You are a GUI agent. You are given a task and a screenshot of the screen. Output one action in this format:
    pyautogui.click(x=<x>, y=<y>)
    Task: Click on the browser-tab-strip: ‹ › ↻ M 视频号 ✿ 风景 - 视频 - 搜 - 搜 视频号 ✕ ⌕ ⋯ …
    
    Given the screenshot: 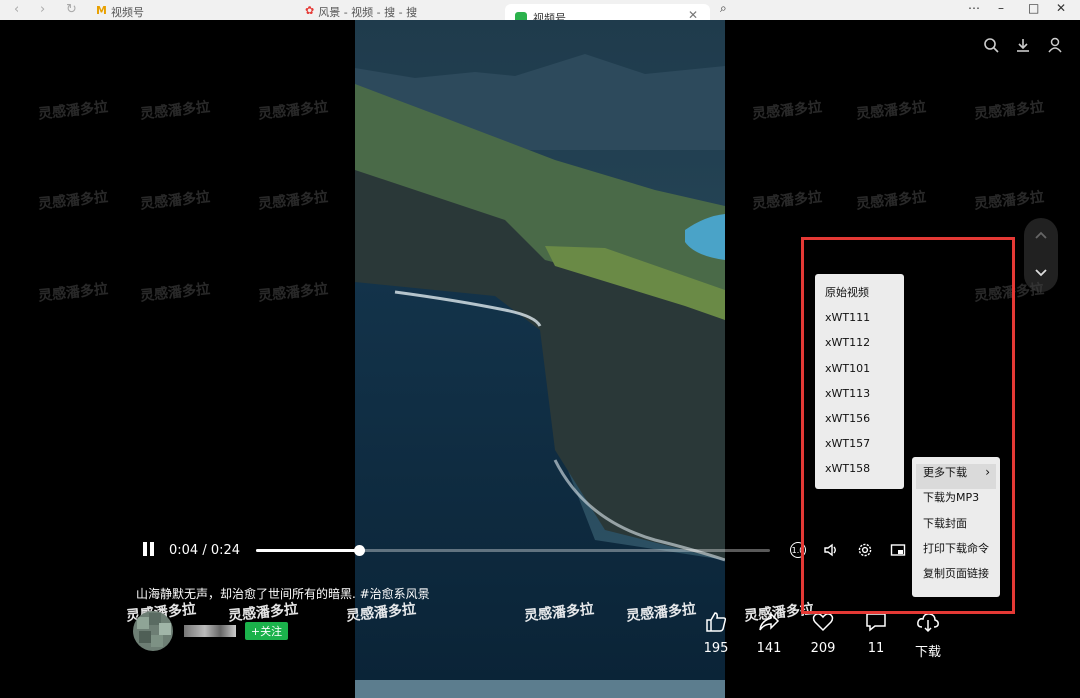 What is the action you would take?
    pyautogui.click(x=540, y=10)
    